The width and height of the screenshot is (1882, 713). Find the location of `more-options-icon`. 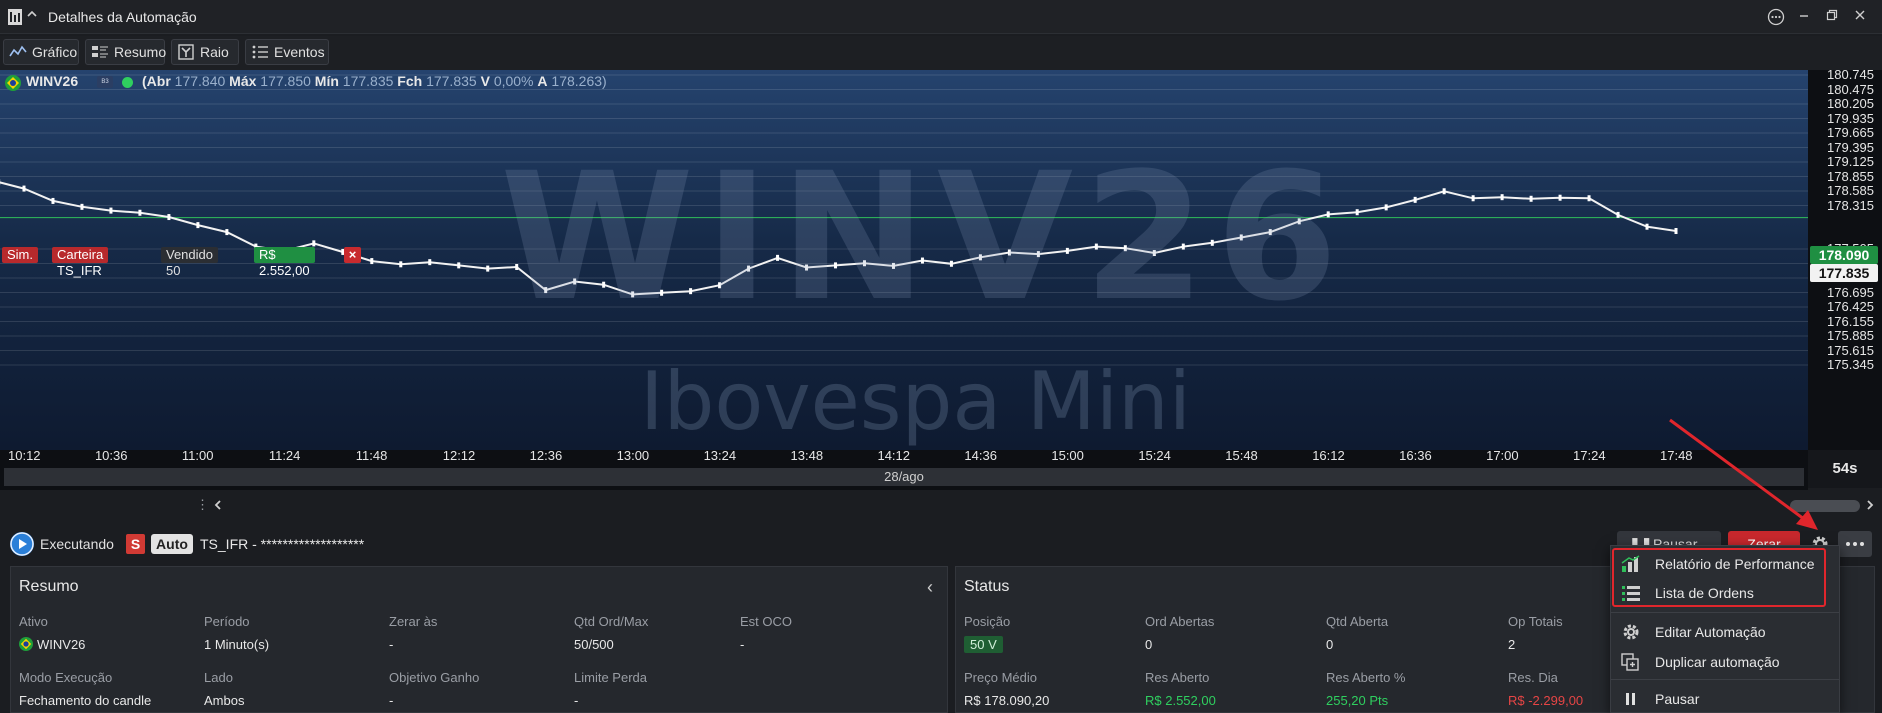

more-options-icon is located at coordinates (1776, 17).